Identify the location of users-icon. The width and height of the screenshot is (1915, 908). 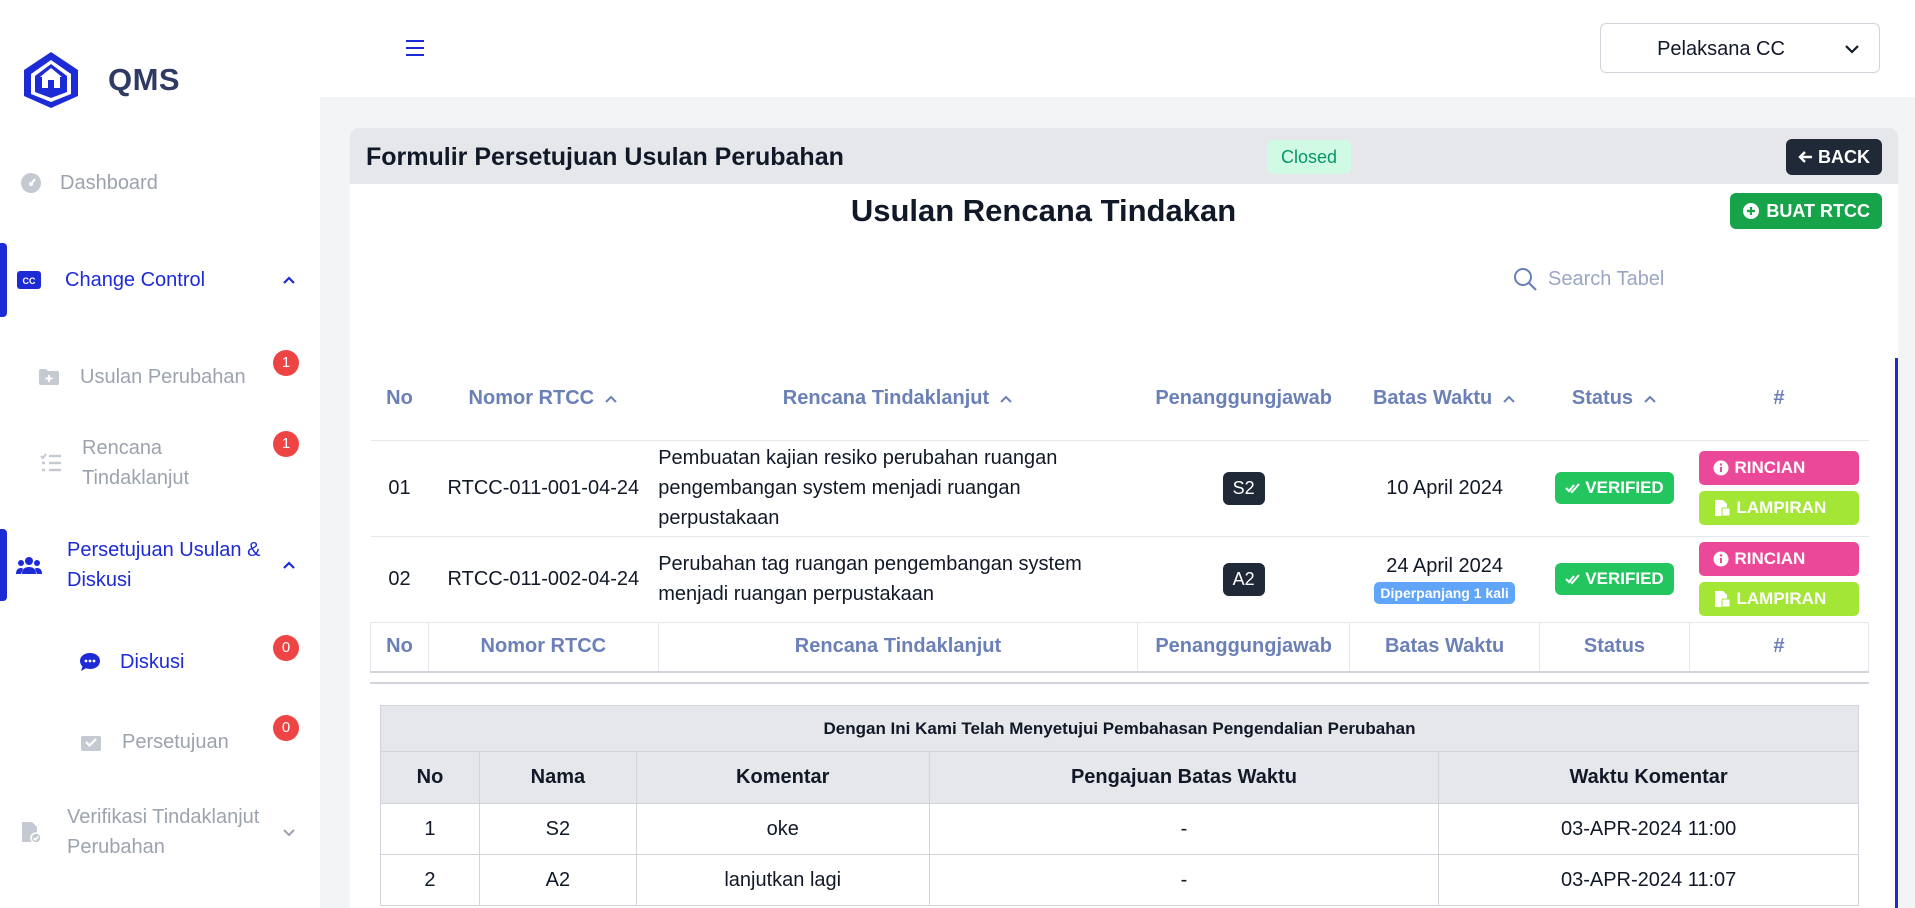
(29, 565).